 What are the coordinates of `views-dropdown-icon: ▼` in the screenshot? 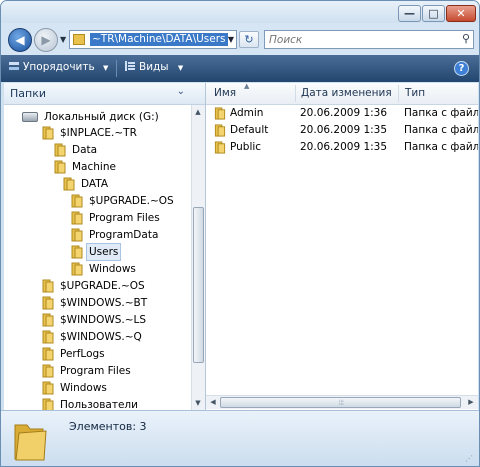 It's located at (180, 68).